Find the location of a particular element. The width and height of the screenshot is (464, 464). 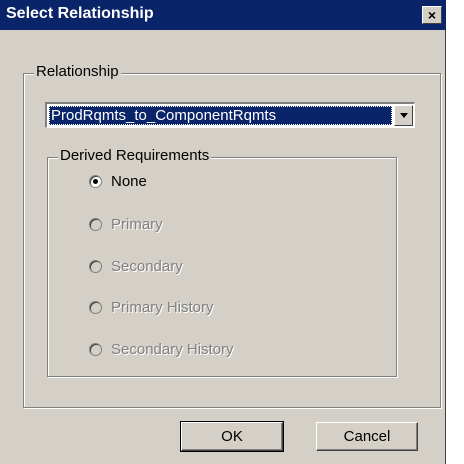

dropdown-button is located at coordinates (403, 115).